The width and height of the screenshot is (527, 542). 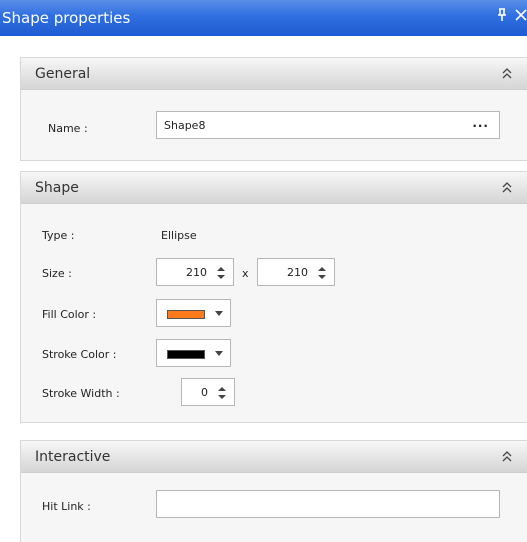 I want to click on pin-icon, so click(x=502, y=17).